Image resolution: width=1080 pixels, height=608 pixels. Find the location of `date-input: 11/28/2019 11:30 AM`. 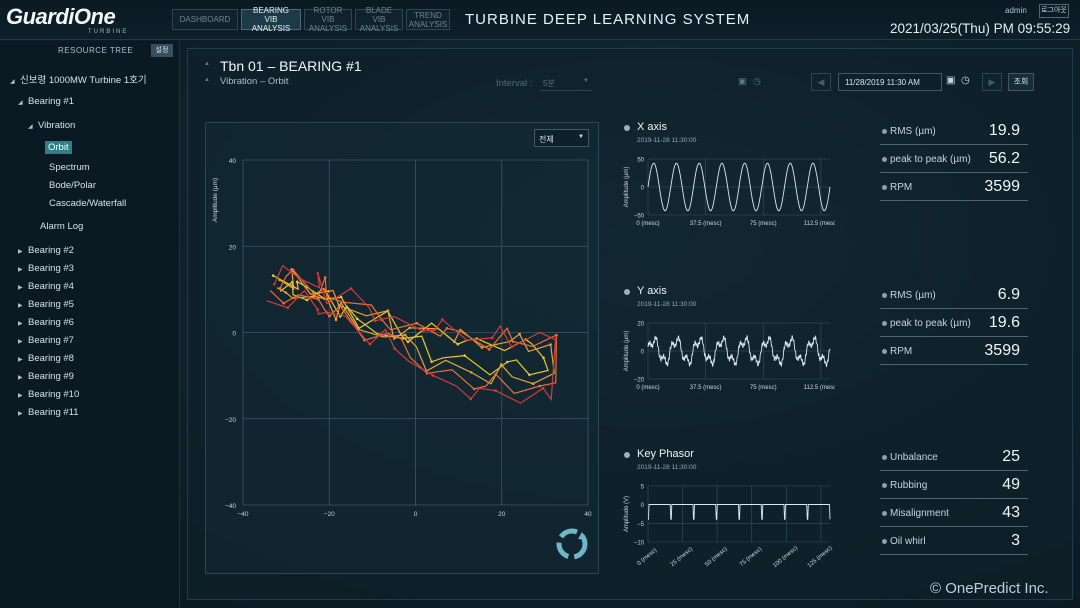

date-input: 11/28/2019 11:30 AM is located at coordinates (890, 82).